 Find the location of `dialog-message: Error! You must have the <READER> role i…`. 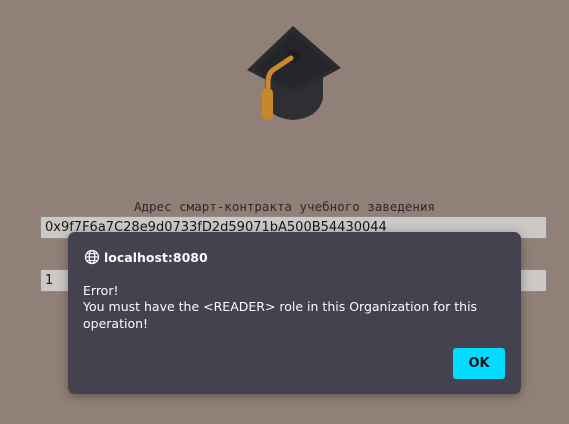

dialog-message: Error! You must have the <READER> role i… is located at coordinates (295, 307).